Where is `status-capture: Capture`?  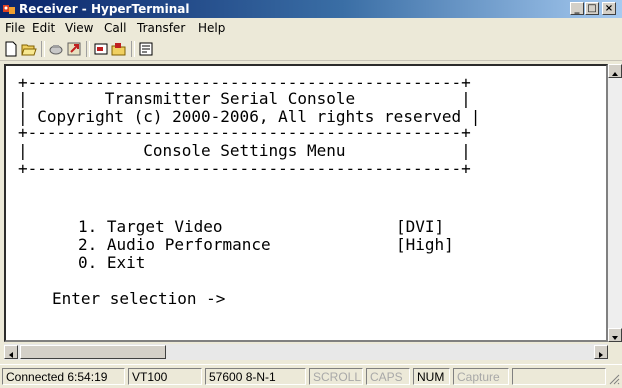 status-capture: Capture is located at coordinates (481, 376).